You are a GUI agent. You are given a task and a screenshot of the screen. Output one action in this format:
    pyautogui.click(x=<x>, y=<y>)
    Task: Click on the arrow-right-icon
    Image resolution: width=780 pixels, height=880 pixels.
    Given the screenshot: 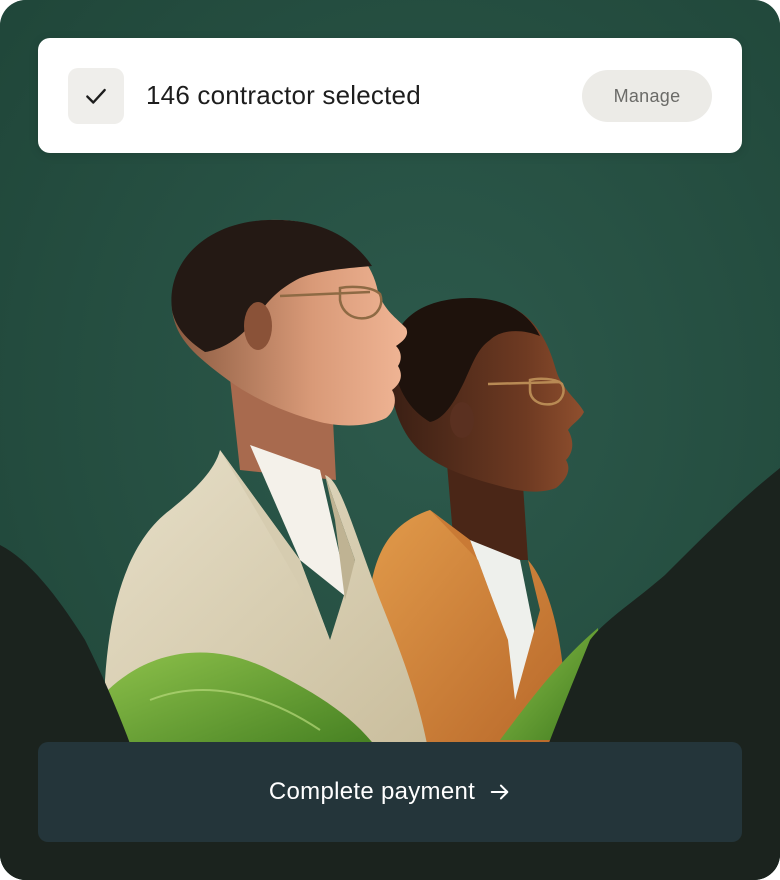 What is the action you would take?
    pyautogui.click(x=500, y=792)
    